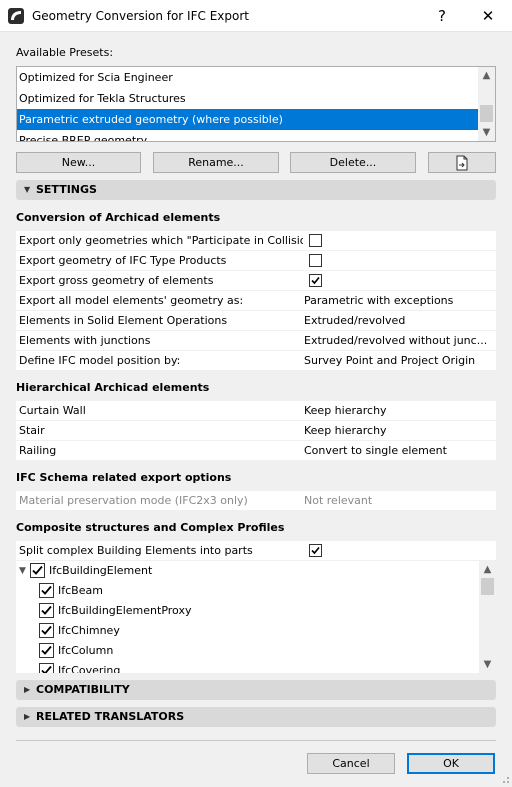 The image size is (512, 787). I want to click on hierarchical-group-title: Hierarchical Archicad elements, so click(113, 387).